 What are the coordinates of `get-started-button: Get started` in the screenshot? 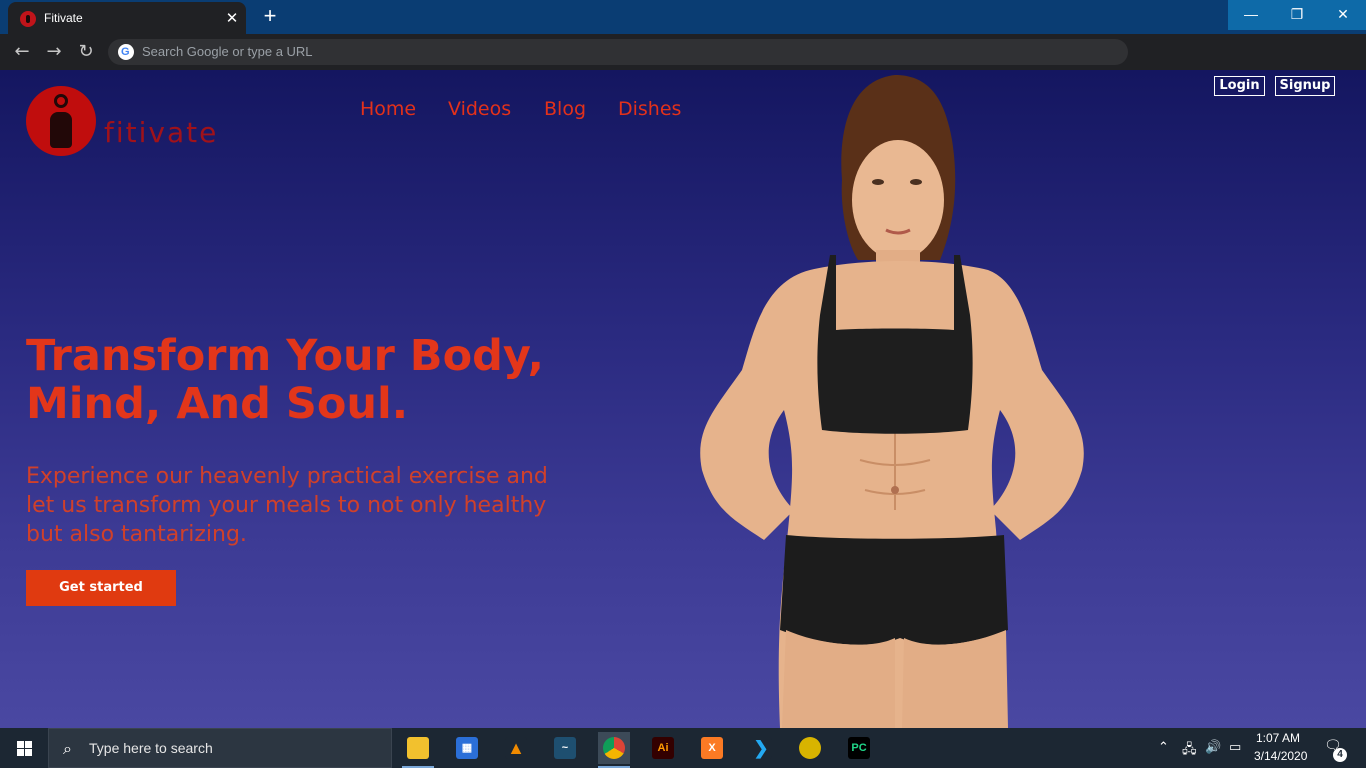 It's located at (101, 588).